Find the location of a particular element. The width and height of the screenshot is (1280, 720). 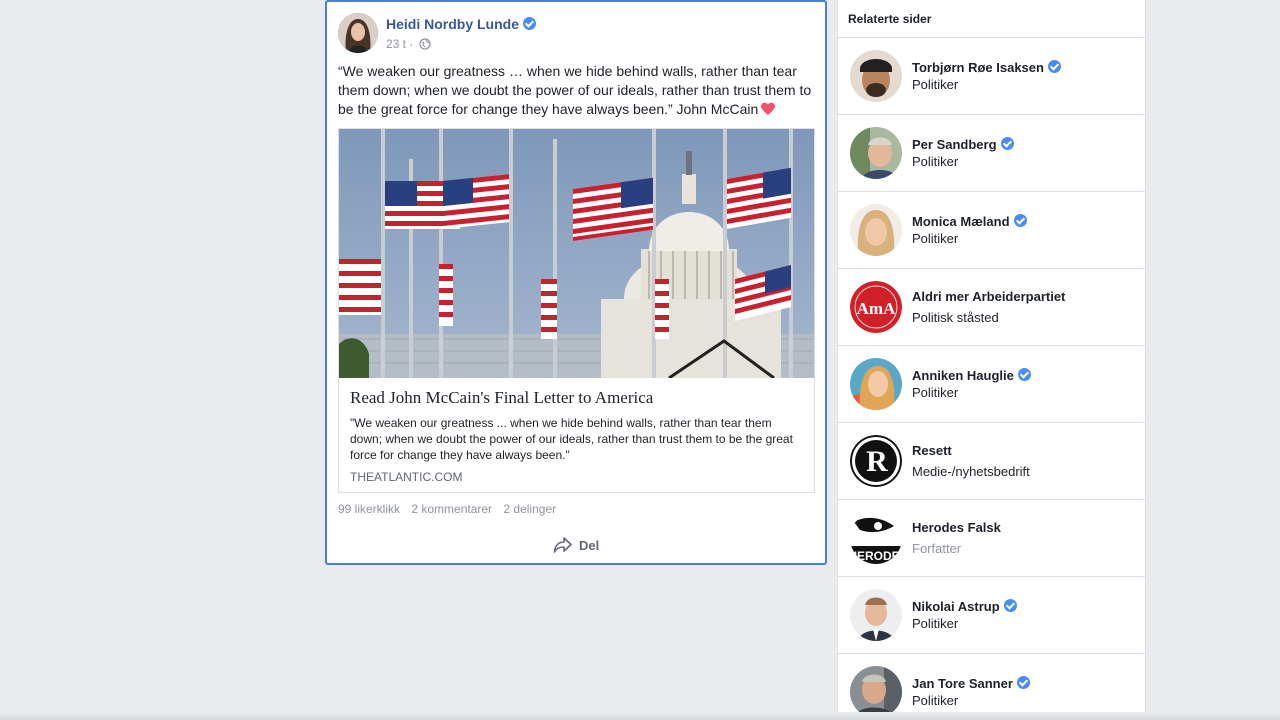

comments-count: 2 kommentarer is located at coordinates (451, 509).